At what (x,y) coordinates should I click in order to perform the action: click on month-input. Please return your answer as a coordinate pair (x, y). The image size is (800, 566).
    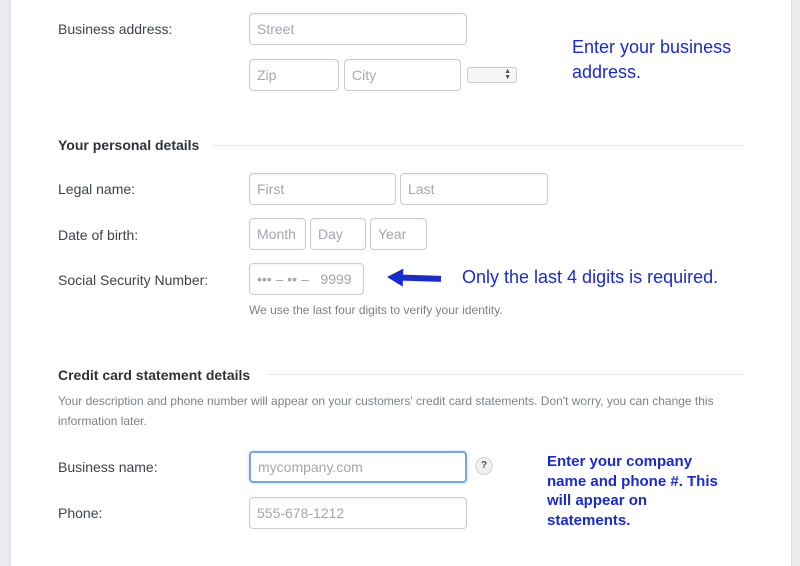
    Looking at the image, I should click on (277, 234).